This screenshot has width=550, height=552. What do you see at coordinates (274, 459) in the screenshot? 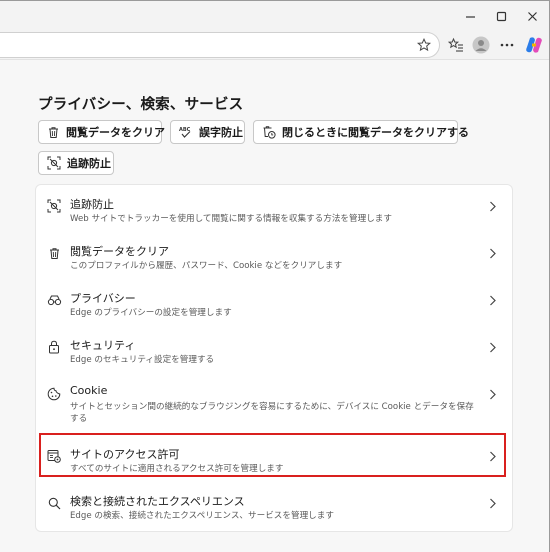
I see `setting-row-site-permissions: サイトのアクセス許可 すべてのサイトに適用されるアクセス許可を管理します` at bounding box center [274, 459].